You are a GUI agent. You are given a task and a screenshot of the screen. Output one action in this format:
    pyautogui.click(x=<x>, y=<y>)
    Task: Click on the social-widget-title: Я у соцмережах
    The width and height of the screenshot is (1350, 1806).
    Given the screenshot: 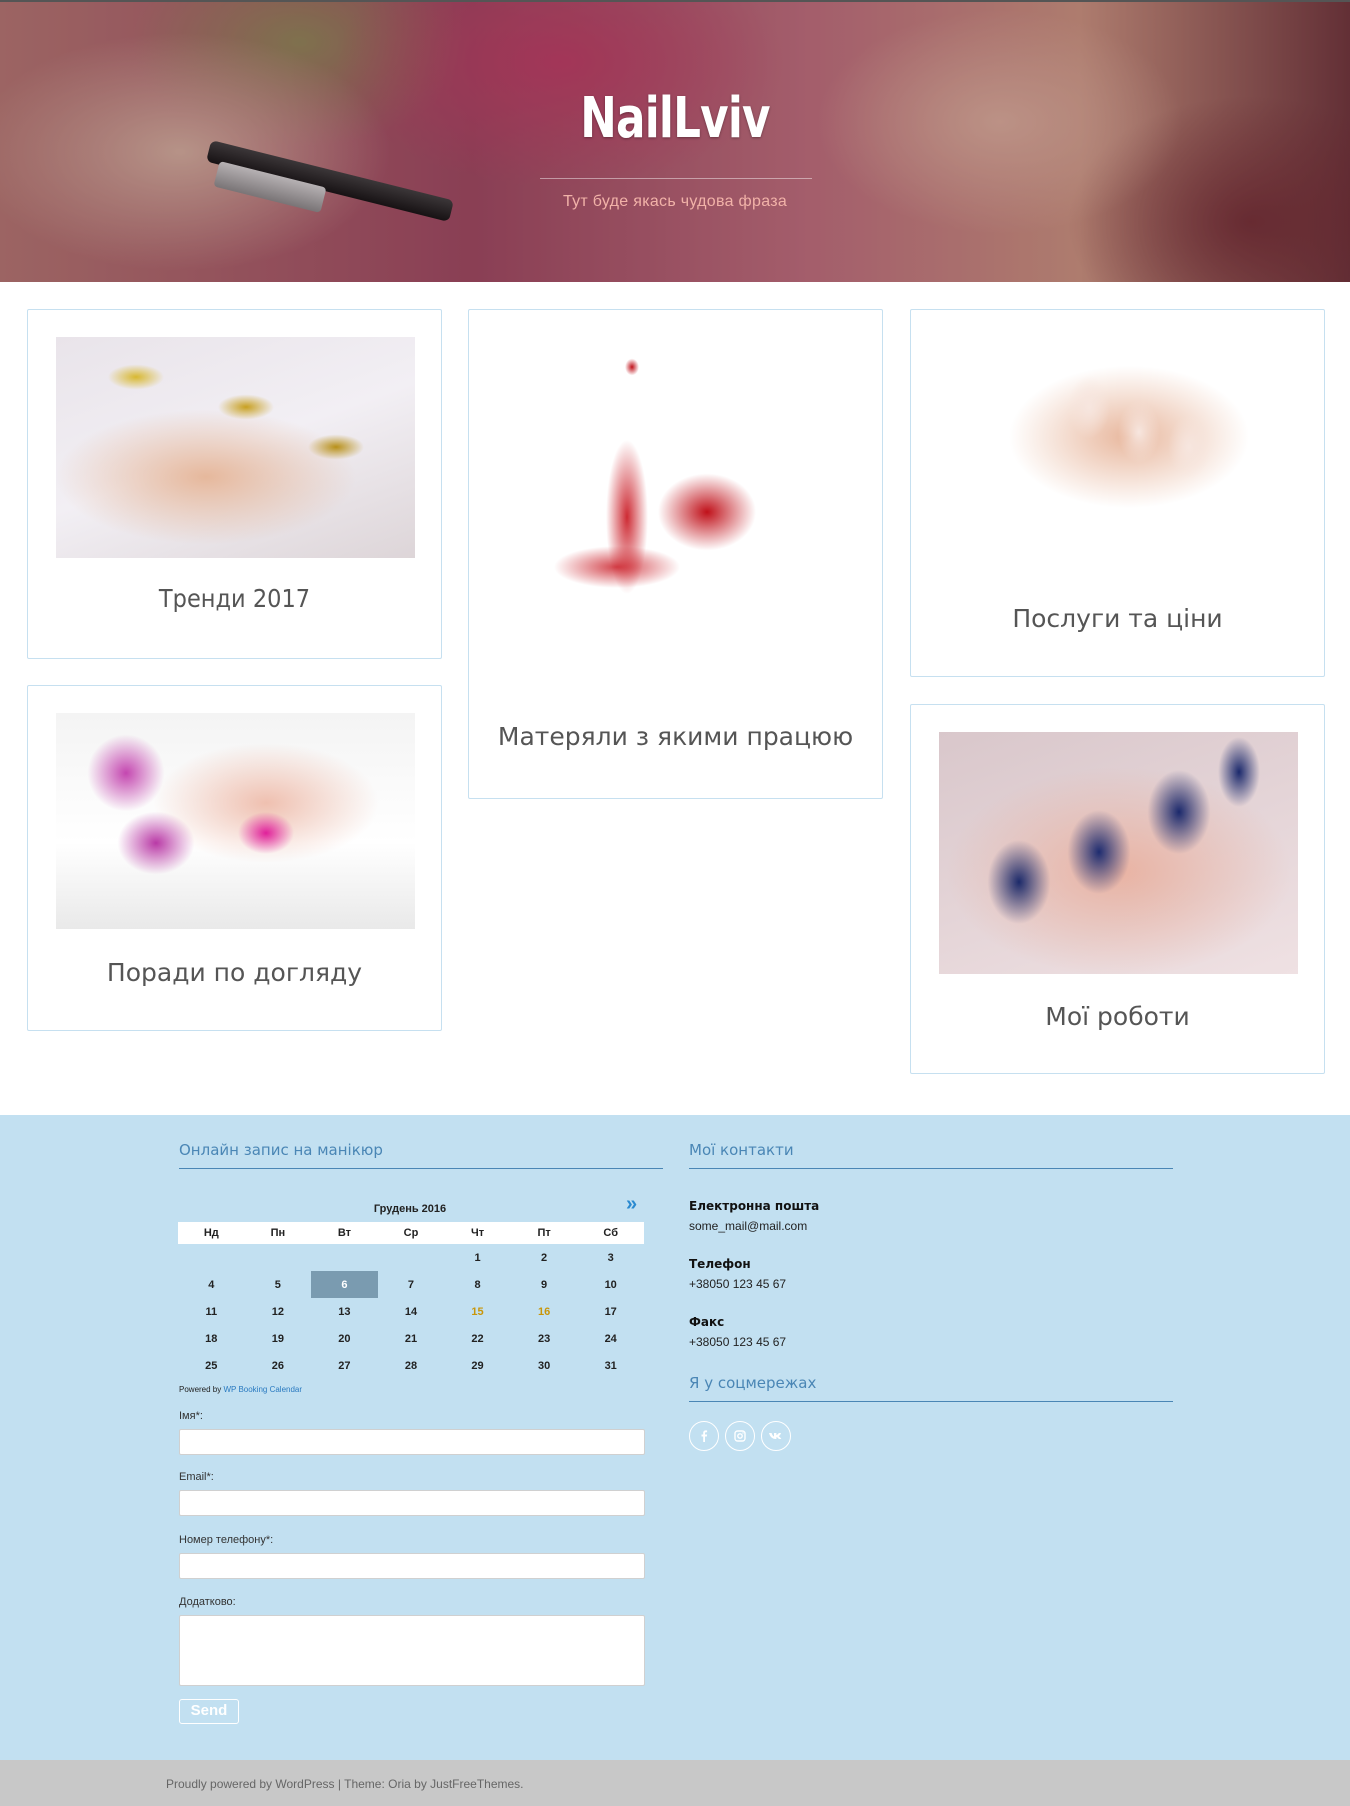 What is the action you would take?
    pyautogui.click(x=753, y=1383)
    